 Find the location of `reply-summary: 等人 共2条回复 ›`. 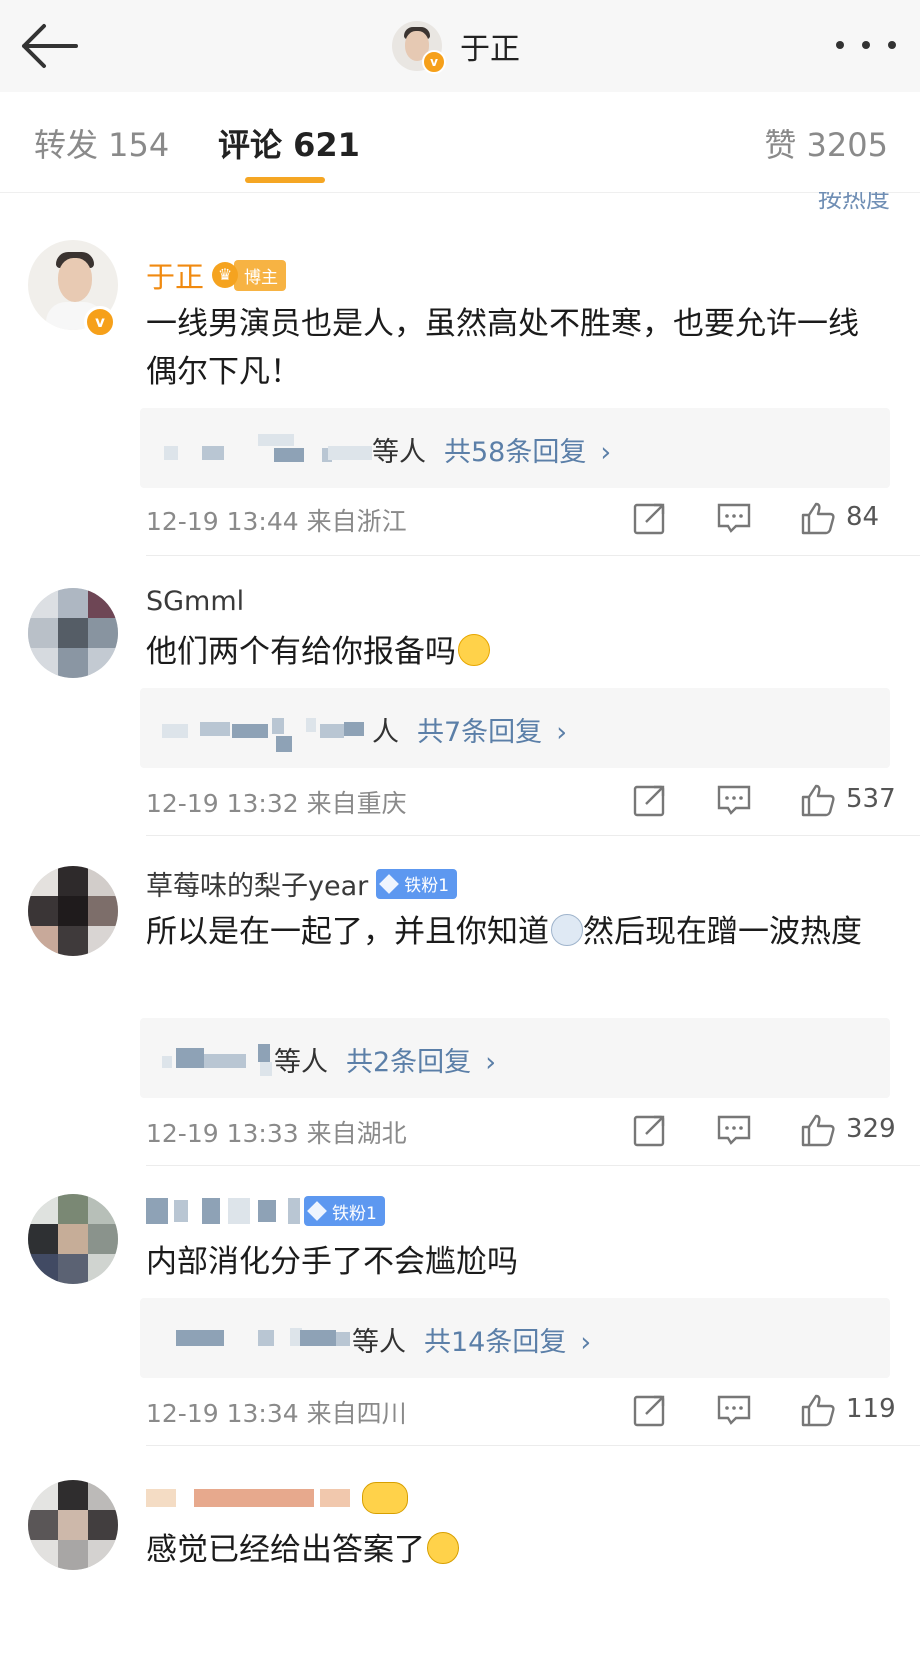

reply-summary: 等人 共2条回复 › is located at coordinates (515, 1058).